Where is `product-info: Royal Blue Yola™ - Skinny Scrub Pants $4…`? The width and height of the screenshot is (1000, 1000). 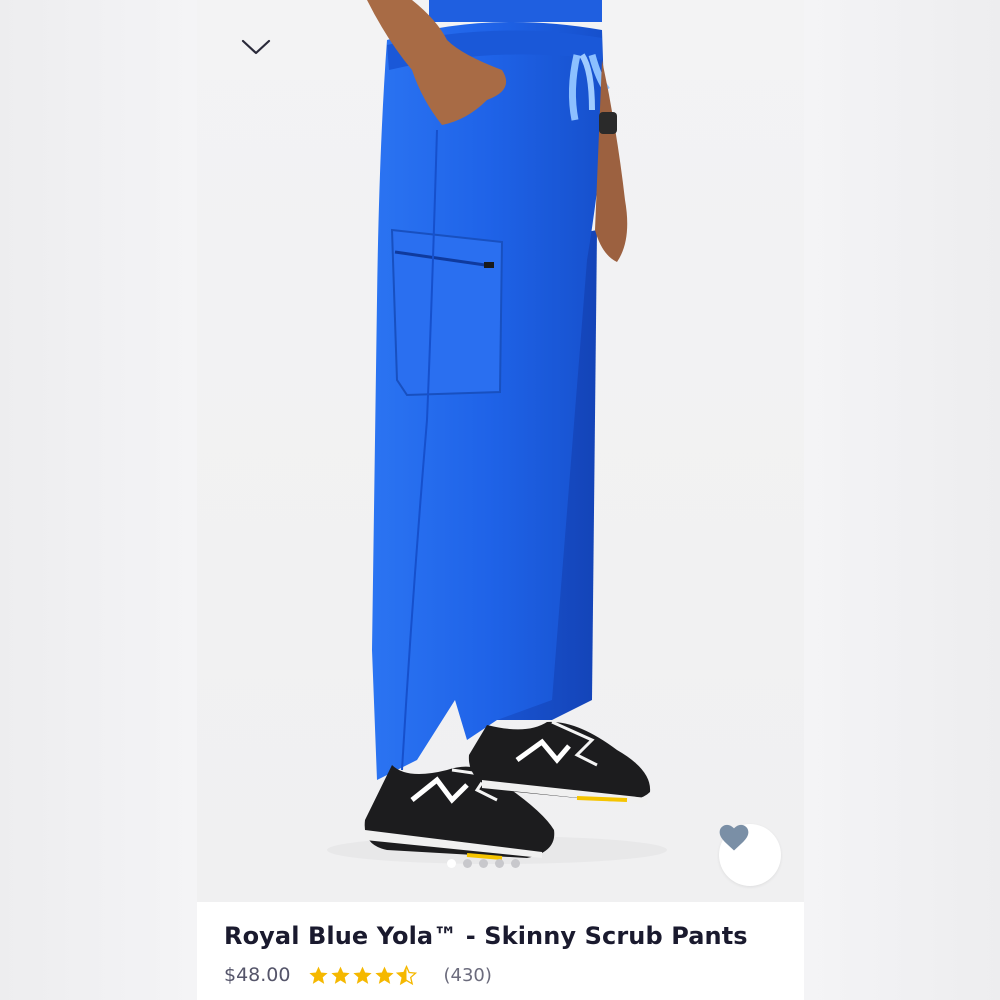 product-info: Royal Blue Yola™ - Skinny Scrub Pants $4… is located at coordinates (500, 951).